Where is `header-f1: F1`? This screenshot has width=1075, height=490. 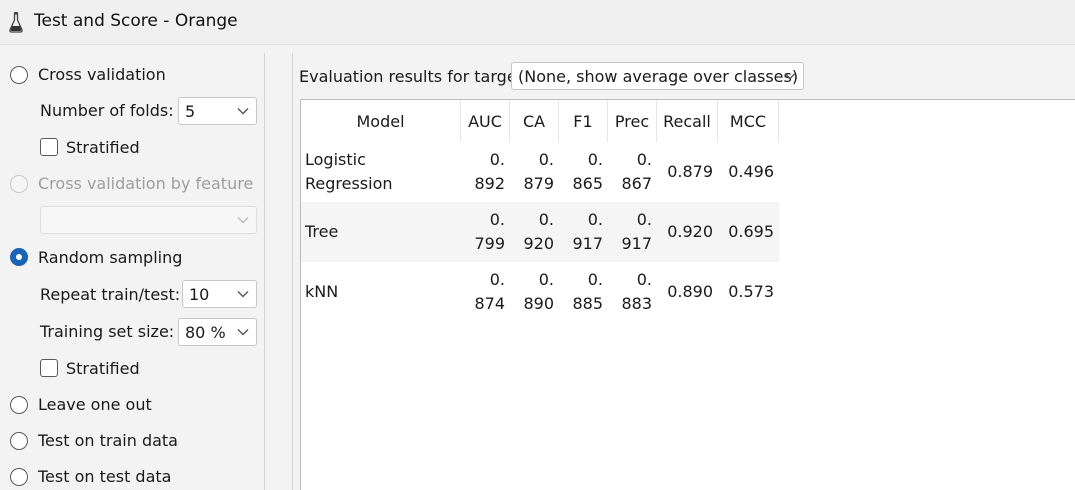 header-f1: F1 is located at coordinates (583, 121).